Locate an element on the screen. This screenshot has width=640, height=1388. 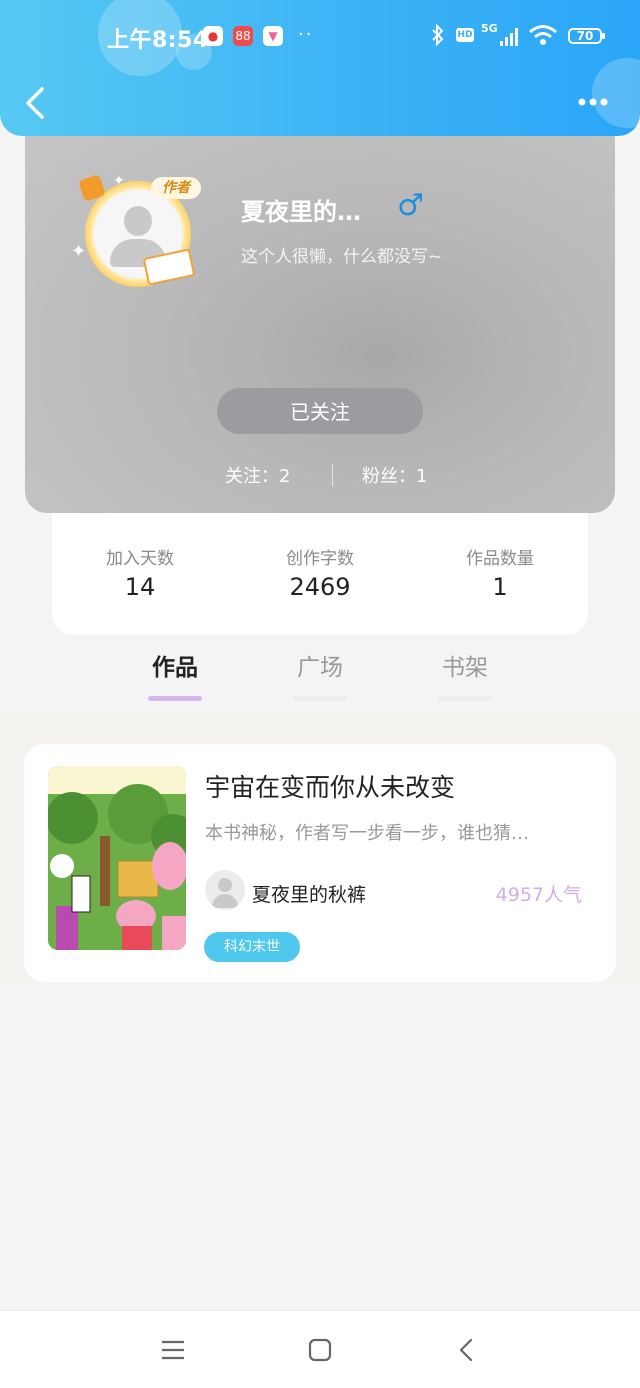
stat-word-count: 创作字数 2469 is located at coordinates (320, 572).